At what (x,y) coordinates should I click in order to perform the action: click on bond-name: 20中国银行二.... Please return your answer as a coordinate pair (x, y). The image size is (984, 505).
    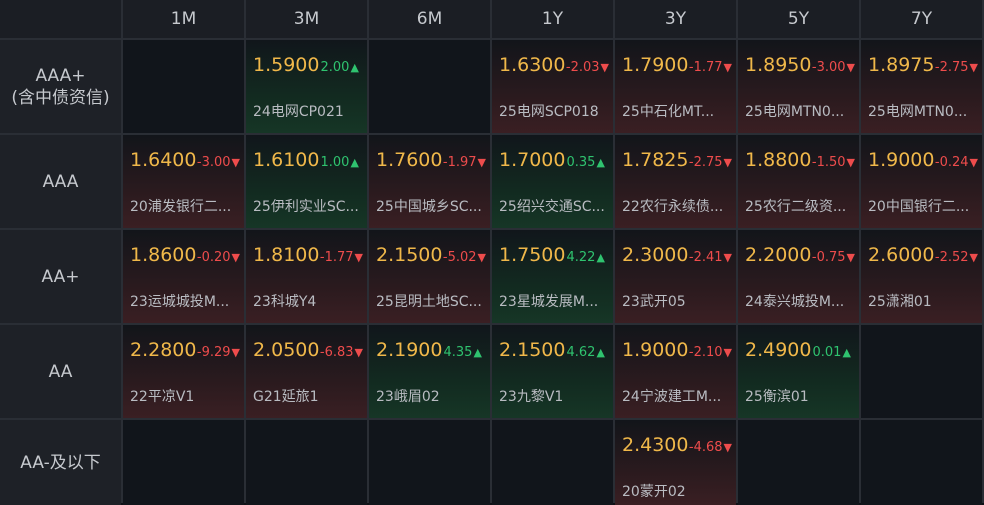
    Looking at the image, I should click on (922, 206).